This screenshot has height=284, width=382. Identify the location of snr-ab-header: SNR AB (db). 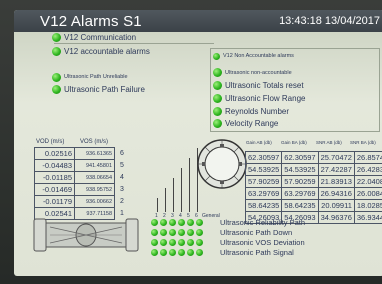
(329, 142).